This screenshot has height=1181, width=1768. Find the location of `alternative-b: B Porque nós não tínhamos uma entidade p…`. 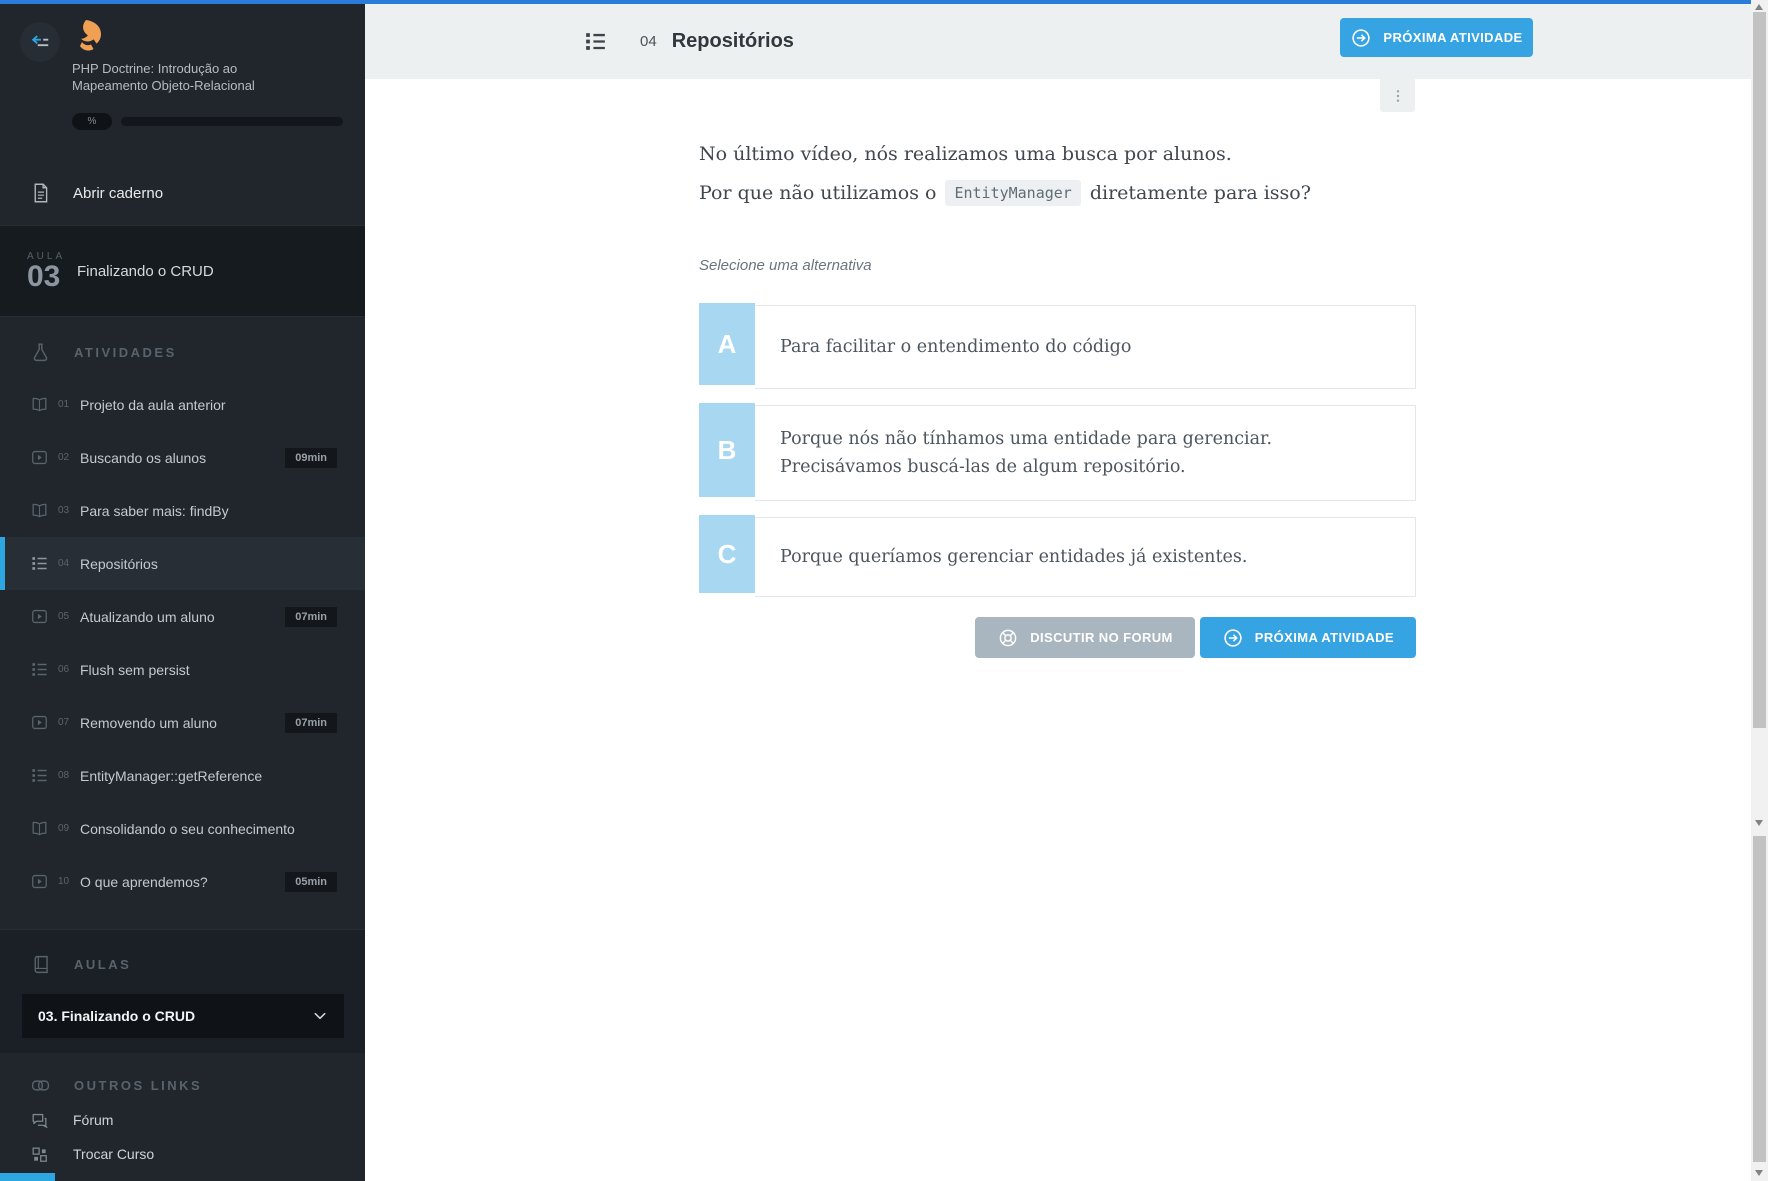

alternative-b: B Porque nós não tínhamos uma entidade p… is located at coordinates (1057, 453).